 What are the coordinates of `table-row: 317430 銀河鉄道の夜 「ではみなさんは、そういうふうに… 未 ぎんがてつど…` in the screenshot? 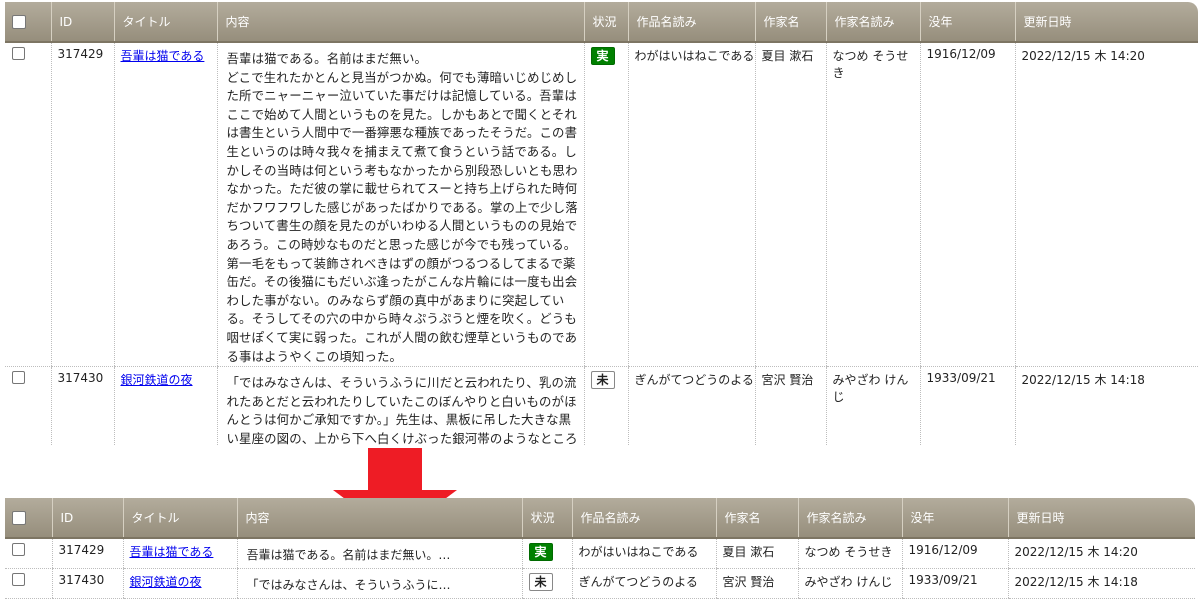 It's located at (600, 583).